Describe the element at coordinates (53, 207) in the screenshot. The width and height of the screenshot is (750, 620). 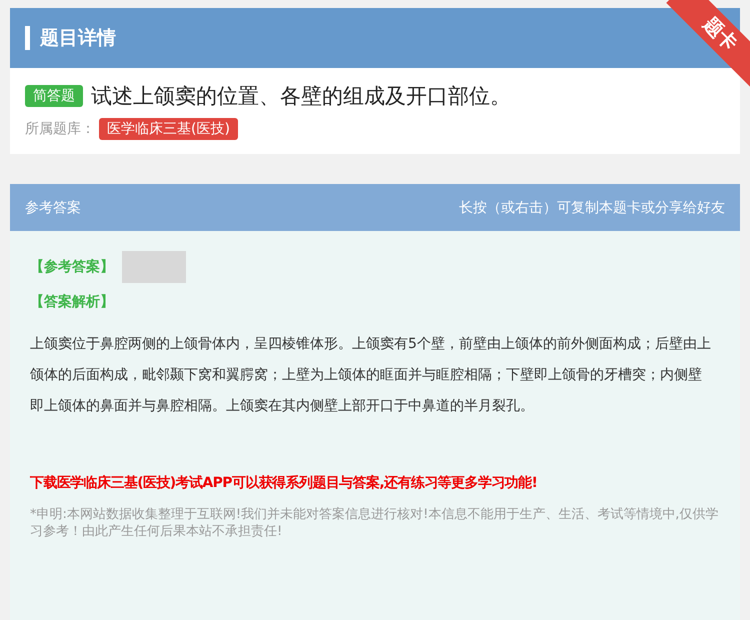
I see `answer-title: 参考答案` at that location.